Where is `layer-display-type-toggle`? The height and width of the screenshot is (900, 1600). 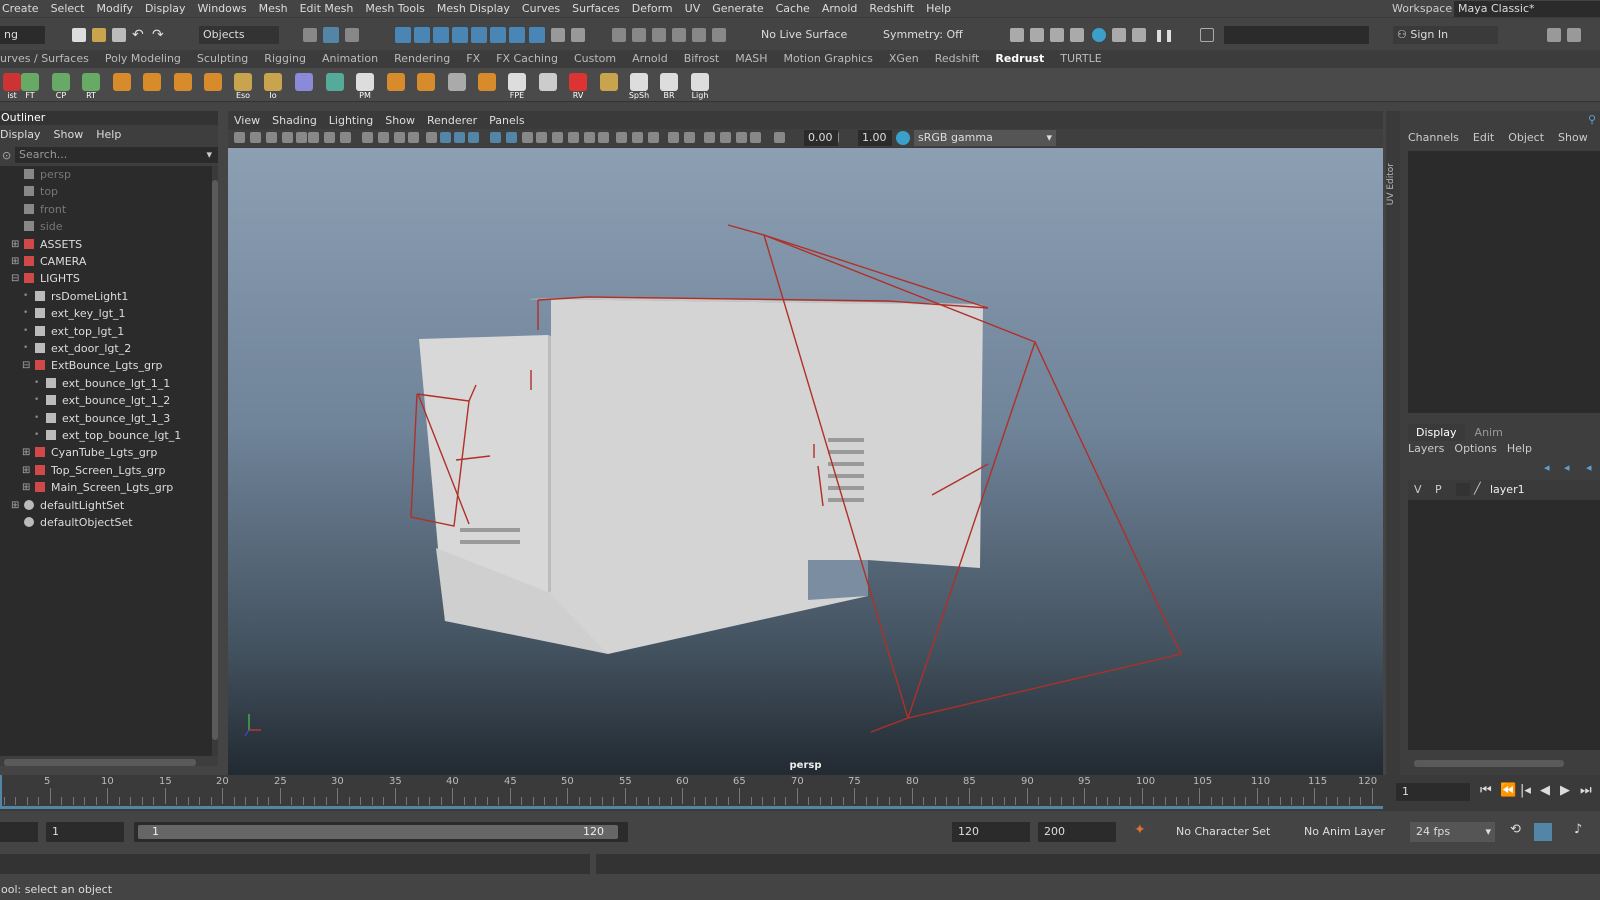 layer-display-type-toggle is located at coordinates (1463, 489).